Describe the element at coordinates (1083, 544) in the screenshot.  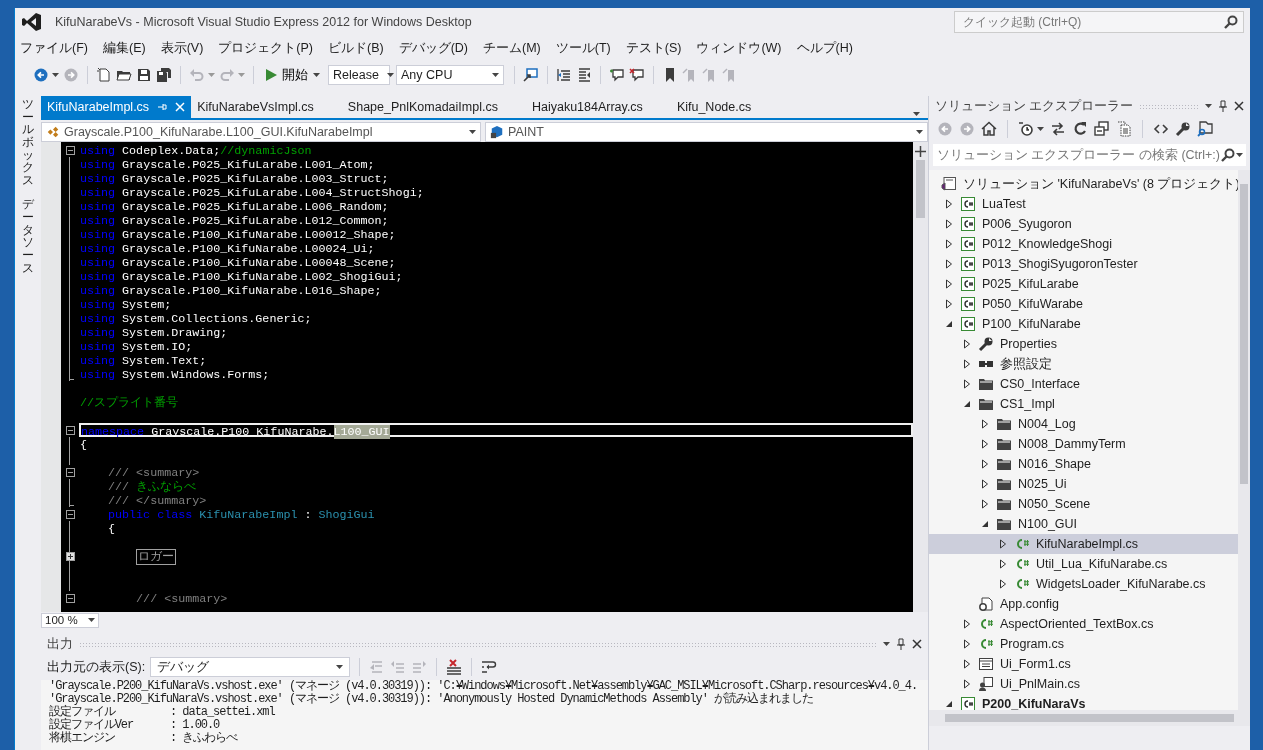
I see `tree-item: KifuNarabeImpl.cs` at that location.